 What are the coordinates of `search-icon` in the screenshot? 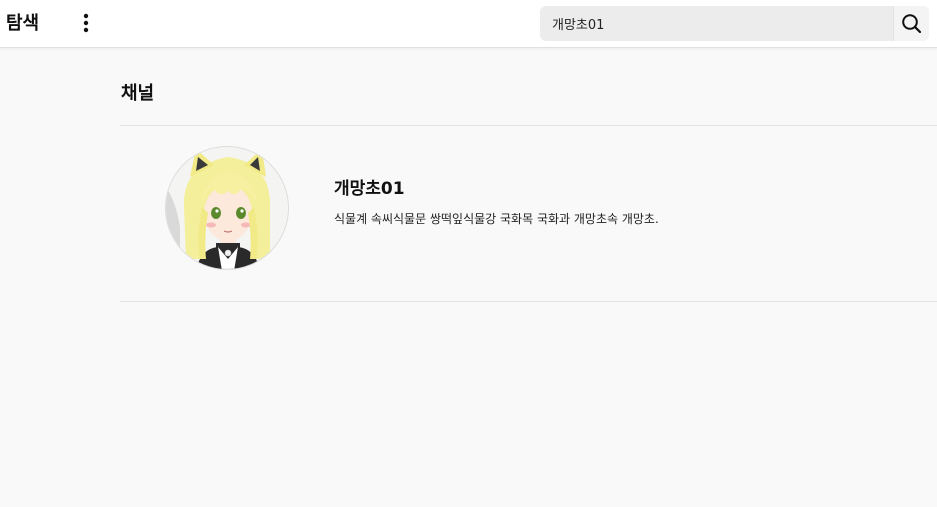 It's located at (912, 24).